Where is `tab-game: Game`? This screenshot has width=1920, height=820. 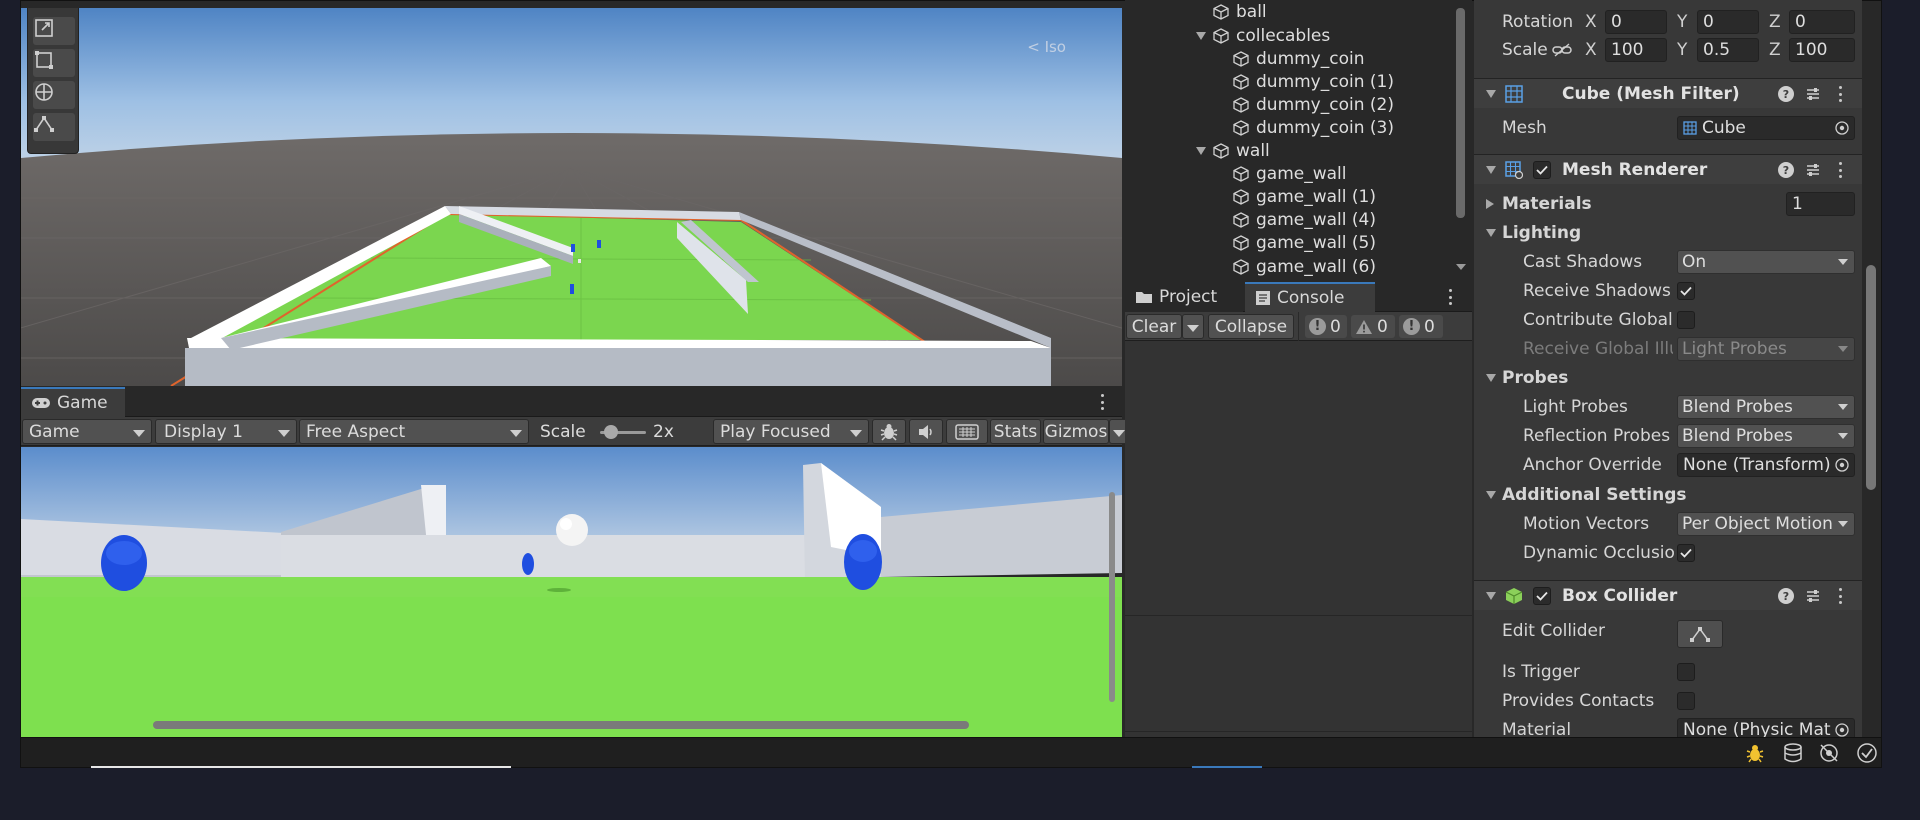 tab-game: Game is located at coordinates (73, 402).